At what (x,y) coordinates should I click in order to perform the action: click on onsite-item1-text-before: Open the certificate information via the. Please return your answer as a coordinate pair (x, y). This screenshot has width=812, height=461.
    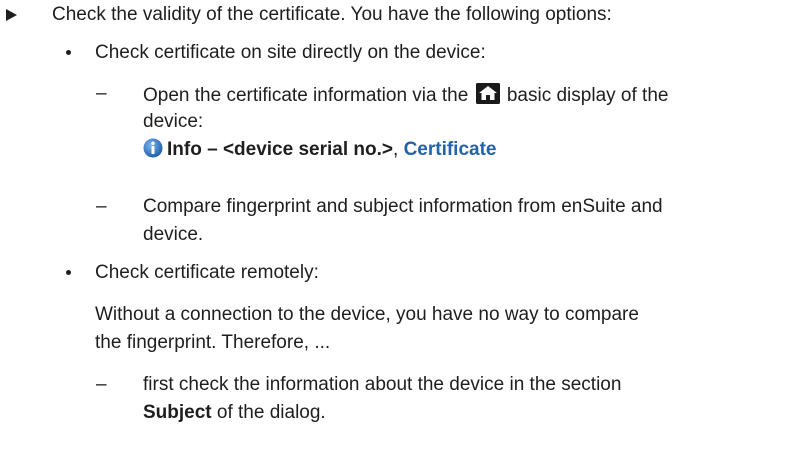
    Looking at the image, I should click on (306, 95).